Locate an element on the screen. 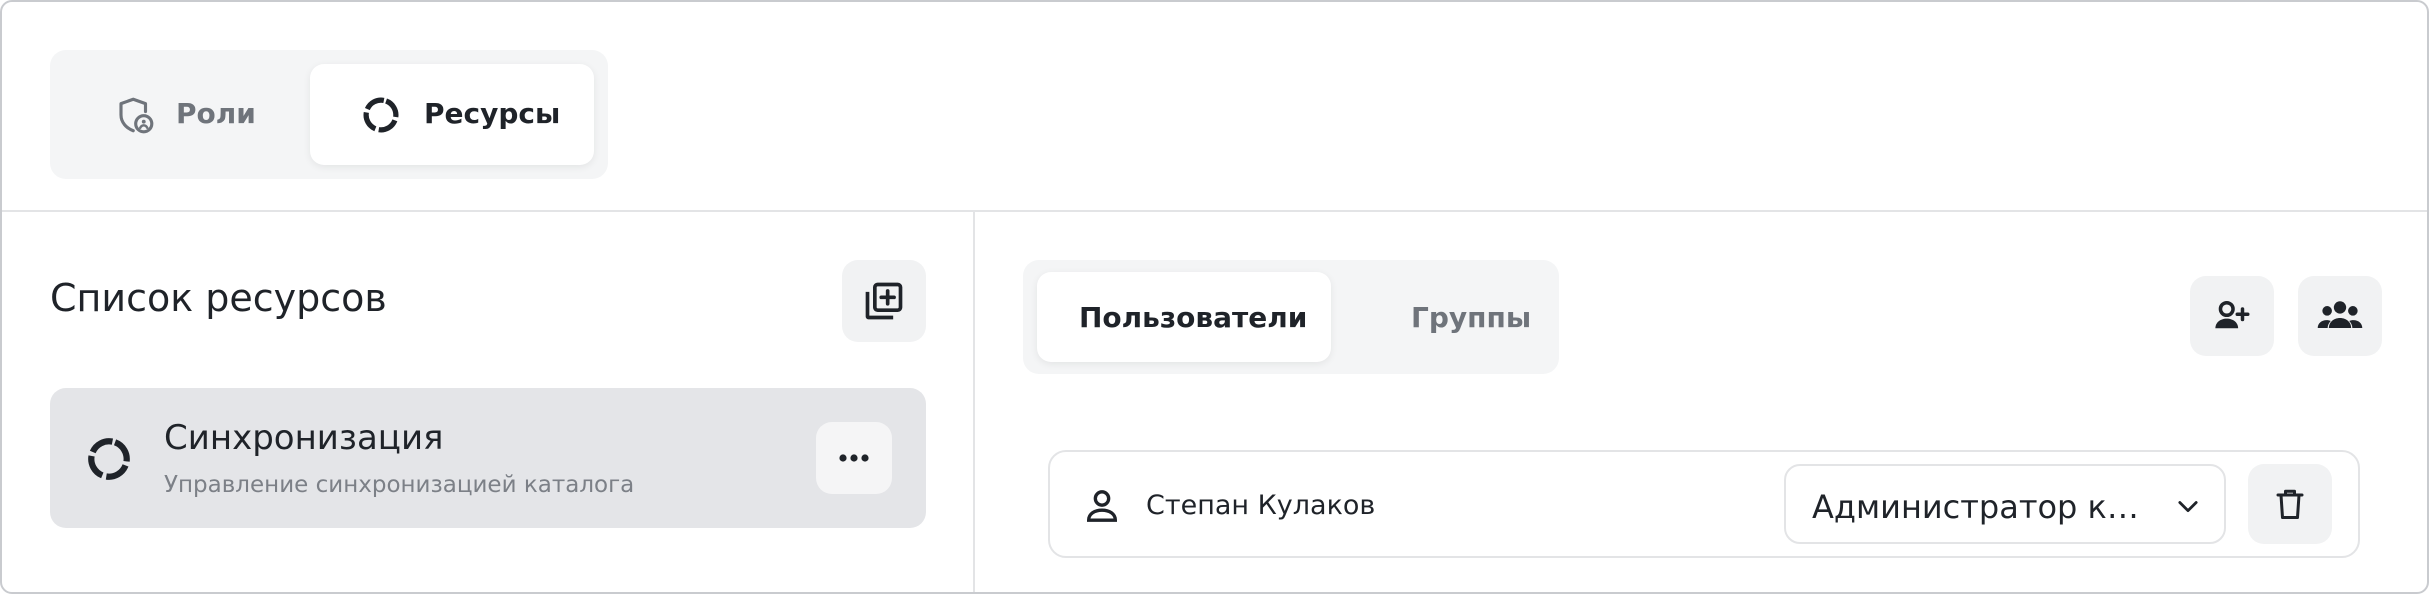  resource-list-title: Список ресурсов is located at coordinates (218, 298).